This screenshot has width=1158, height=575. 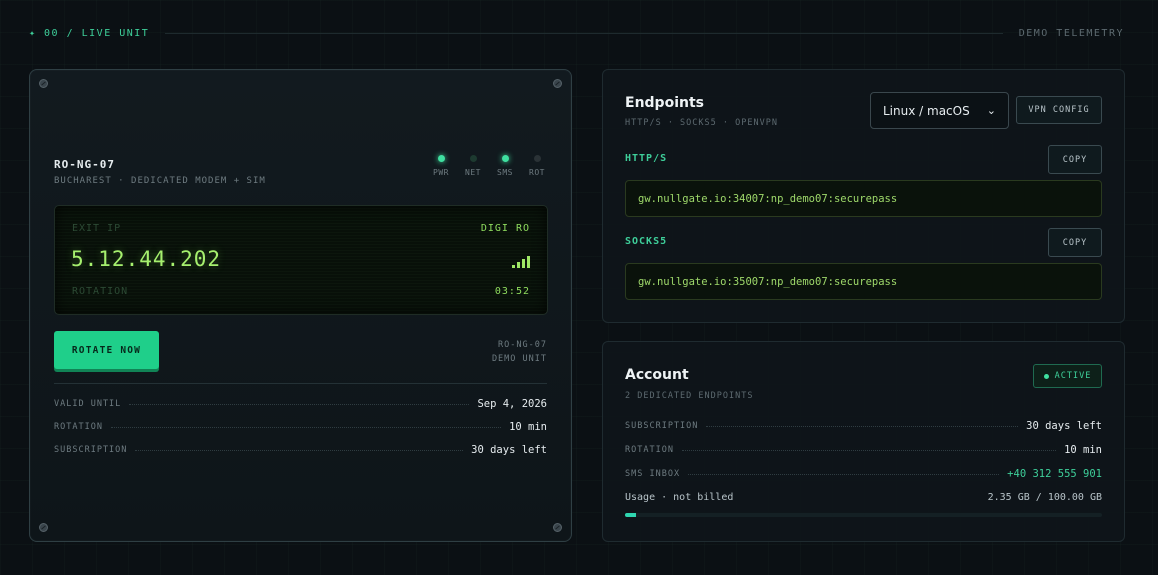 I want to click on led-rot: ROT, so click(x=537, y=166).